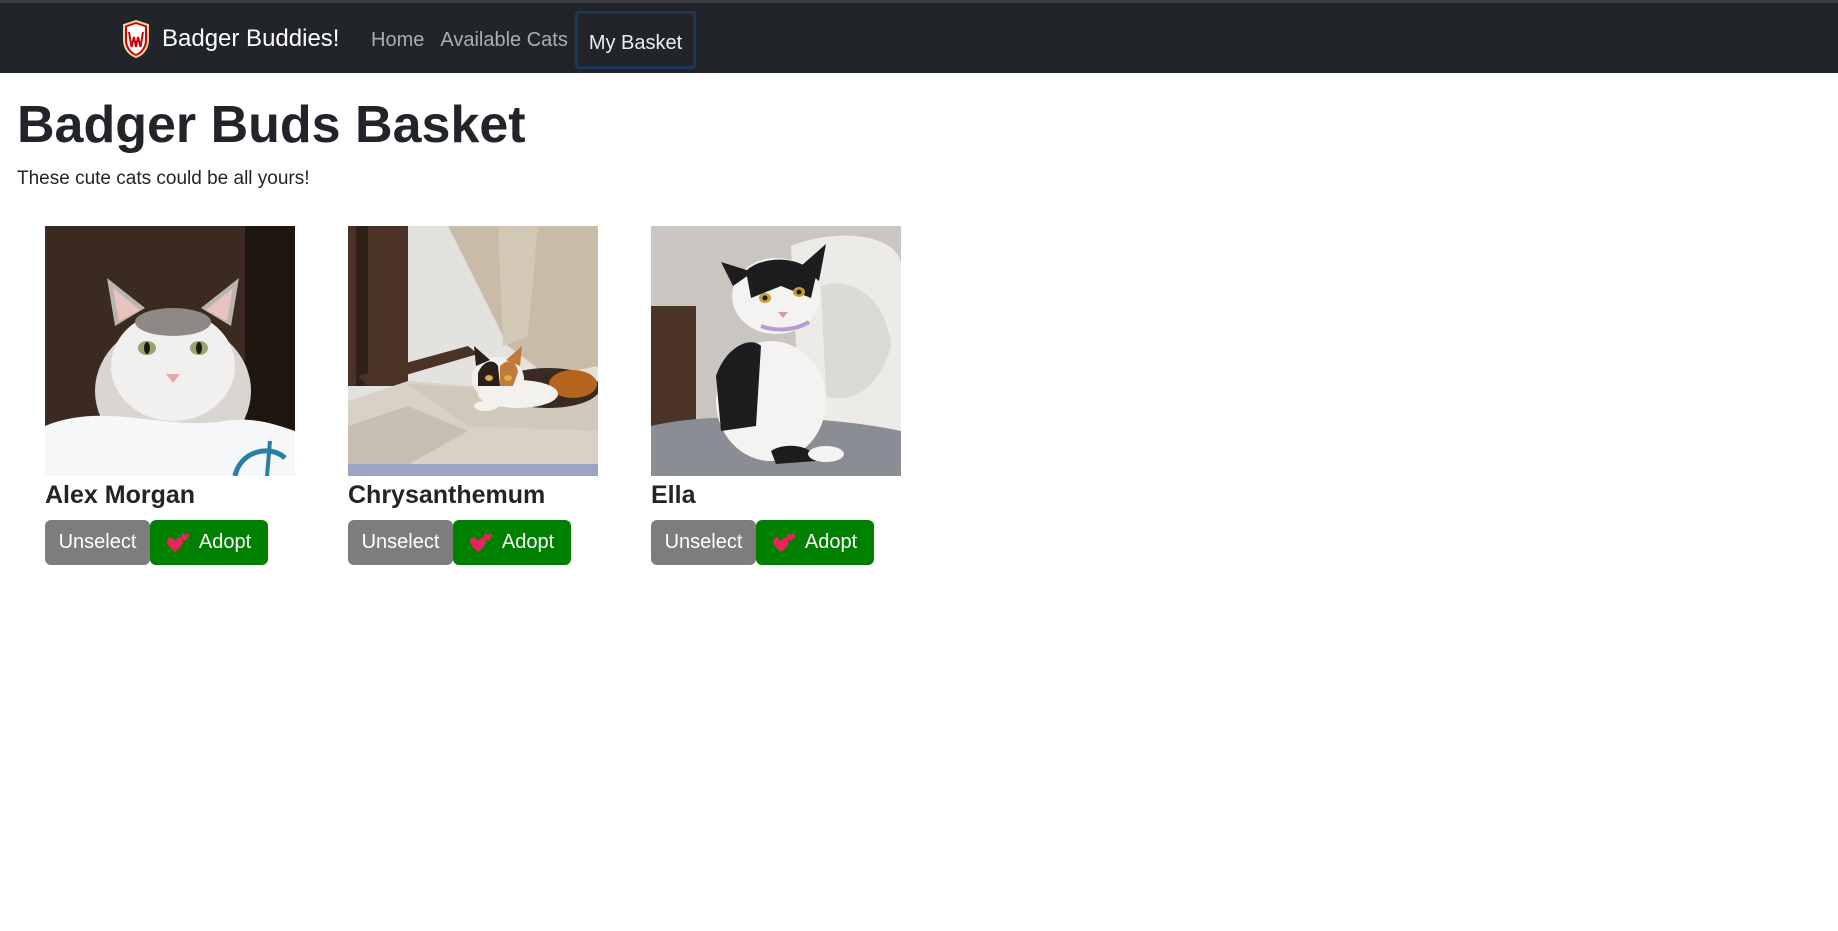  Describe the element at coordinates (163, 178) in the screenshot. I see `page-subtitle: These cute cats could be all yours!` at that location.